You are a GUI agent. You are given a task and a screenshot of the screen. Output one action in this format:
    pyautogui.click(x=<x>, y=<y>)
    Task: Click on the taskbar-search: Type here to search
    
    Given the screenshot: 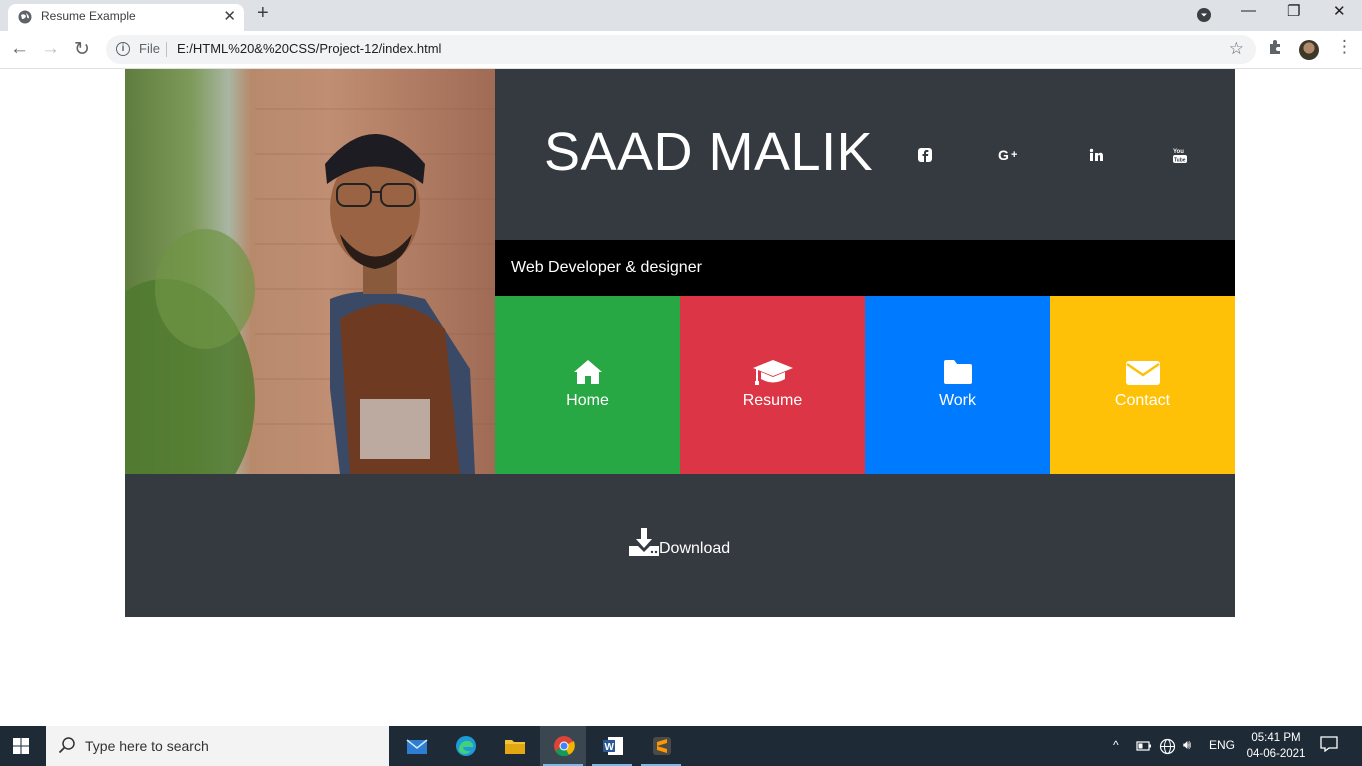 What is the action you would take?
    pyautogui.click(x=217, y=746)
    